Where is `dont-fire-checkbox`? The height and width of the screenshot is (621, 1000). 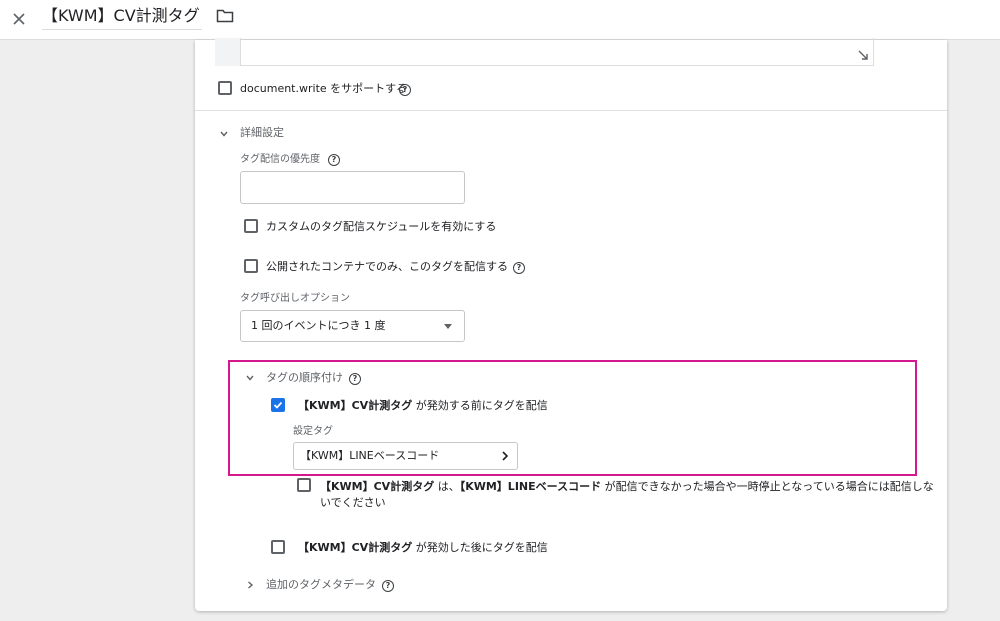 dont-fire-checkbox is located at coordinates (304, 485).